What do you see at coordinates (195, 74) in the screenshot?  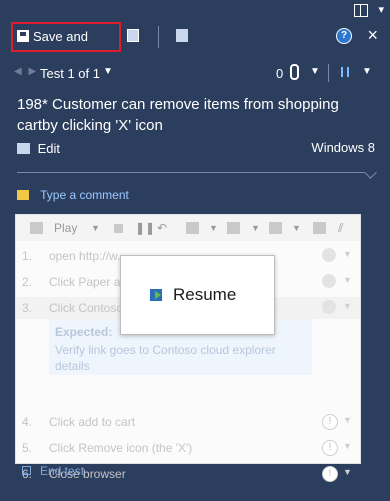 I see `test-navigation-bar: ◀ ▶ Test 1 of 1 ▼ 0 ▼ ▼` at bounding box center [195, 74].